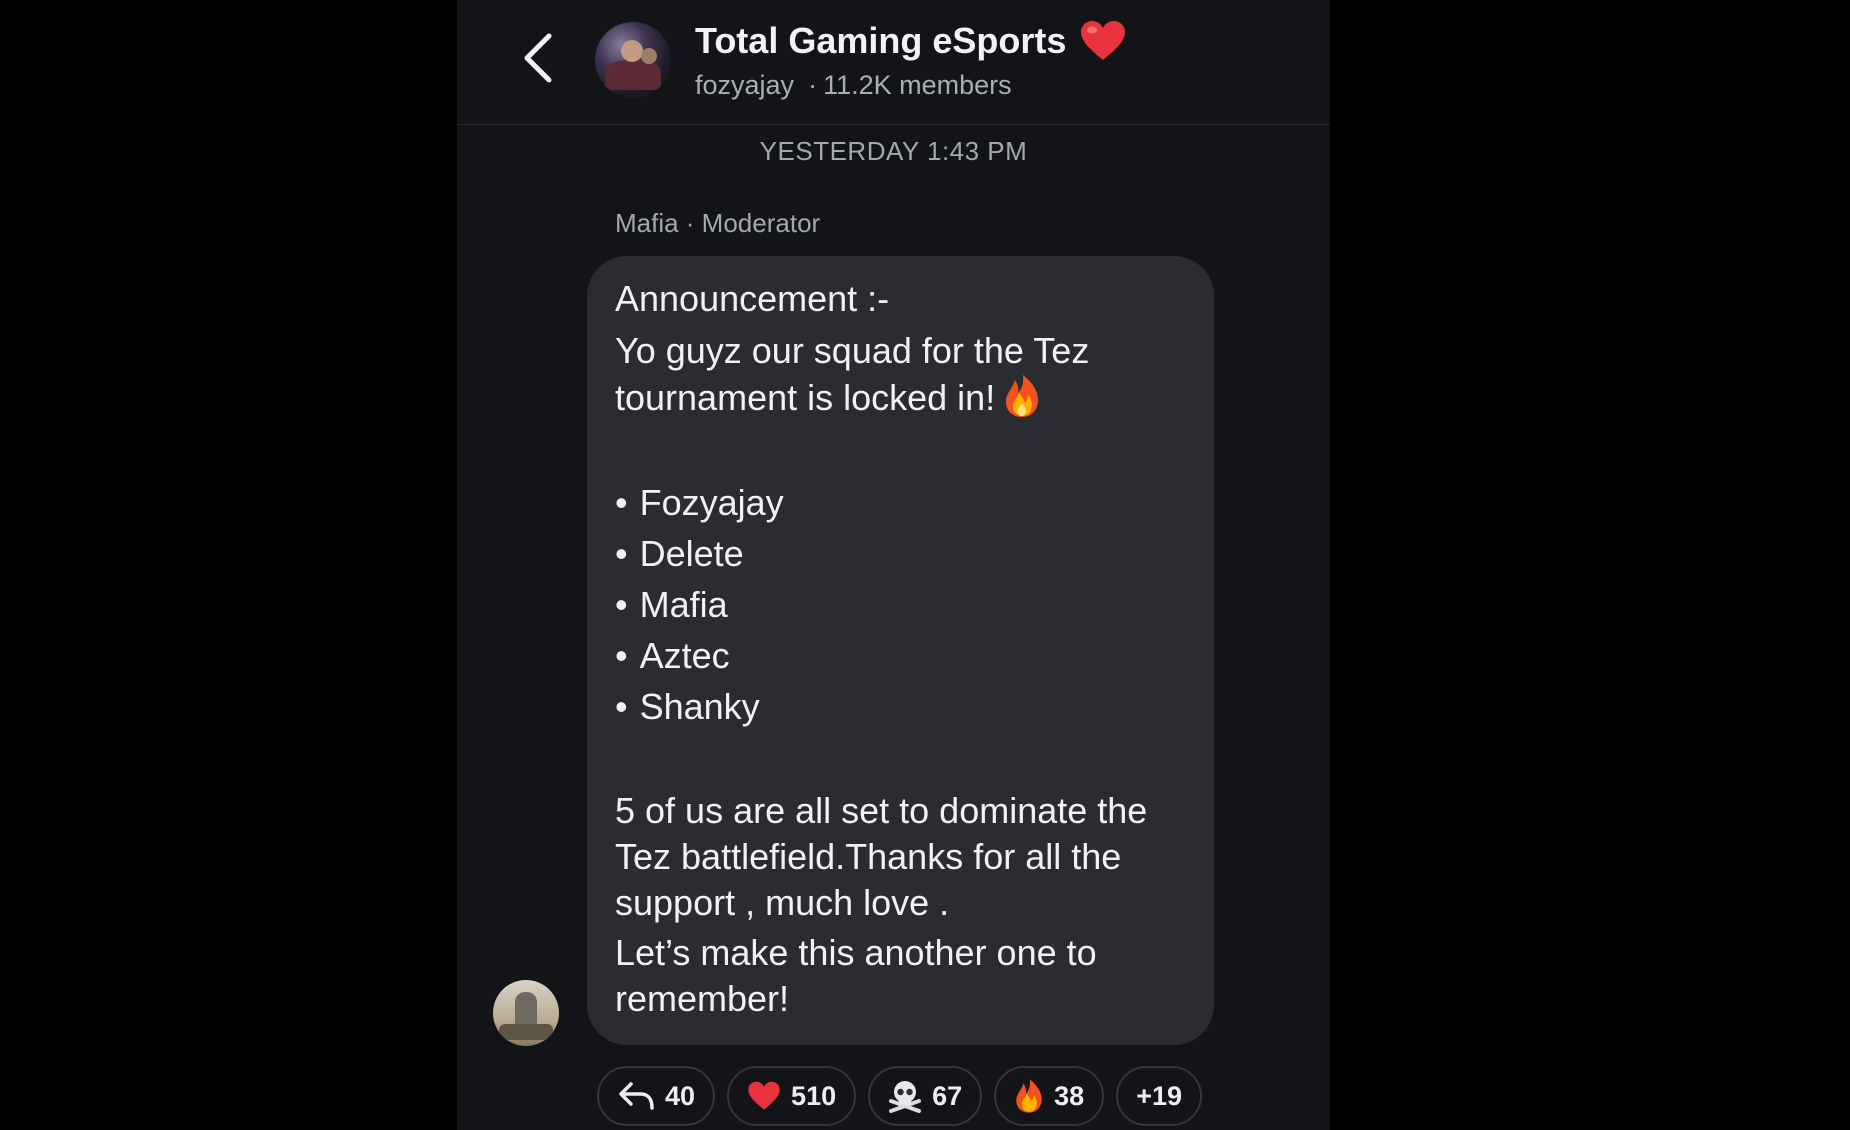 This screenshot has height=1130, width=1850. What do you see at coordinates (752, 298) in the screenshot?
I see `message-heading: Announcement :-` at bounding box center [752, 298].